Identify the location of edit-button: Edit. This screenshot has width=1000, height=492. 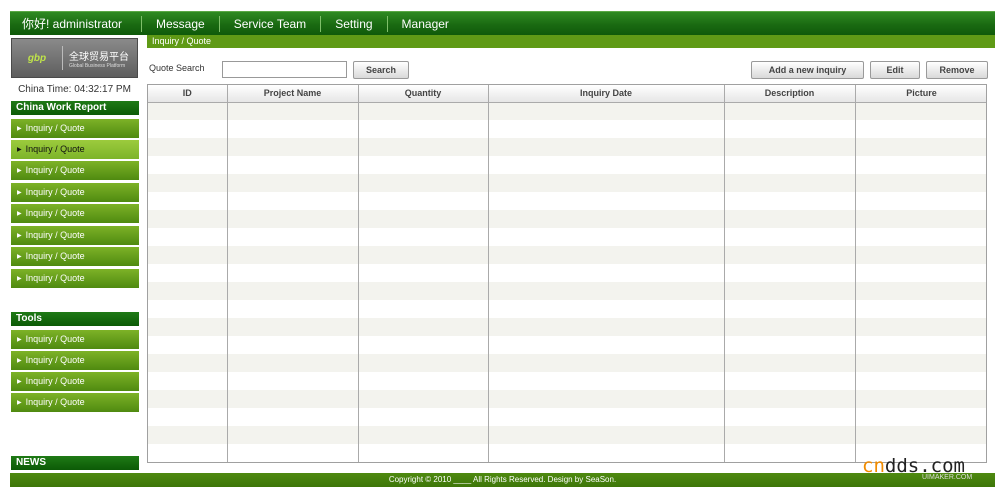
(895, 70).